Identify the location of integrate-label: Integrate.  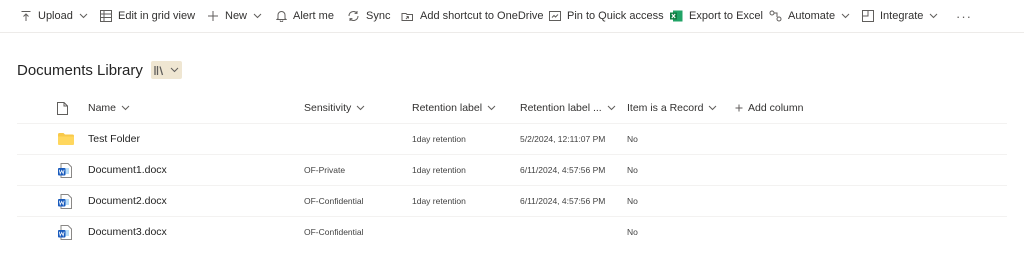
(902, 16).